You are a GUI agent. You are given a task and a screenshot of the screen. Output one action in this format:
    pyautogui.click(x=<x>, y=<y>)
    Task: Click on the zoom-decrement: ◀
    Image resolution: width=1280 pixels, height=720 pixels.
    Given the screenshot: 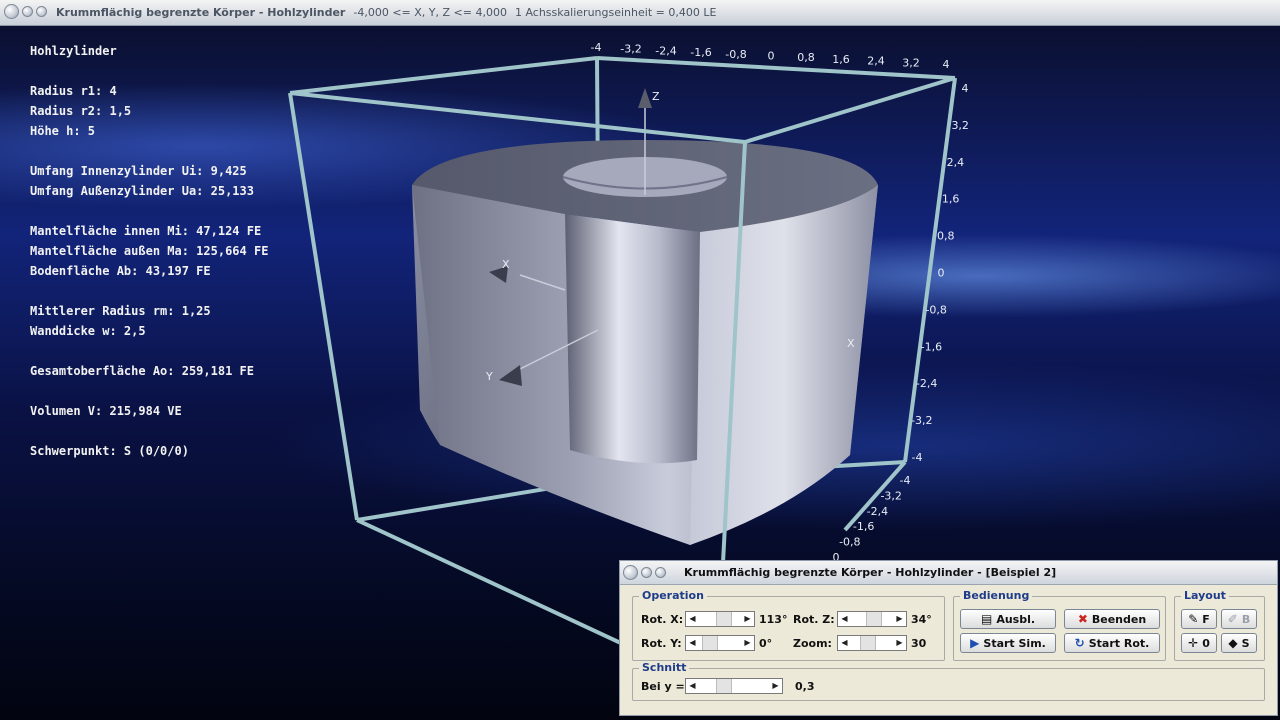 What is the action you would take?
    pyautogui.click(x=844, y=643)
    